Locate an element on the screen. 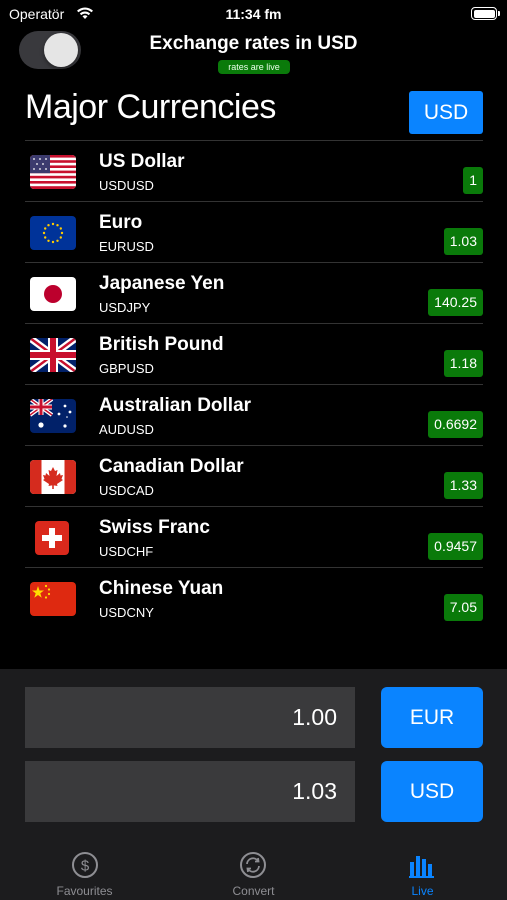 This screenshot has height=900, width=507. tab-favourites: $ Favourites is located at coordinates (84, 872).